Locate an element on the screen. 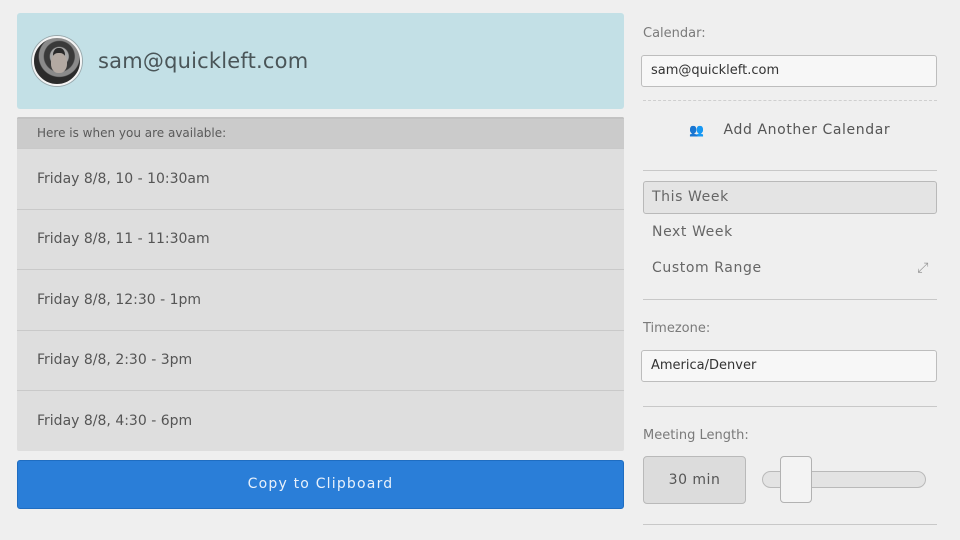 This screenshot has width=960, height=540. range-option-custom-label: Custom Range is located at coordinates (707, 268).